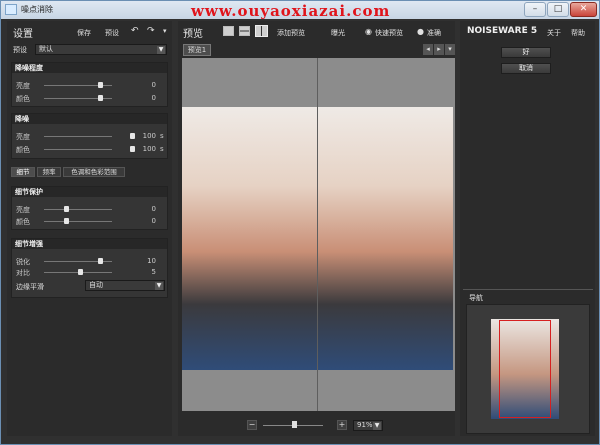  I want to click on tab-preview1: 预览1, so click(197, 50).